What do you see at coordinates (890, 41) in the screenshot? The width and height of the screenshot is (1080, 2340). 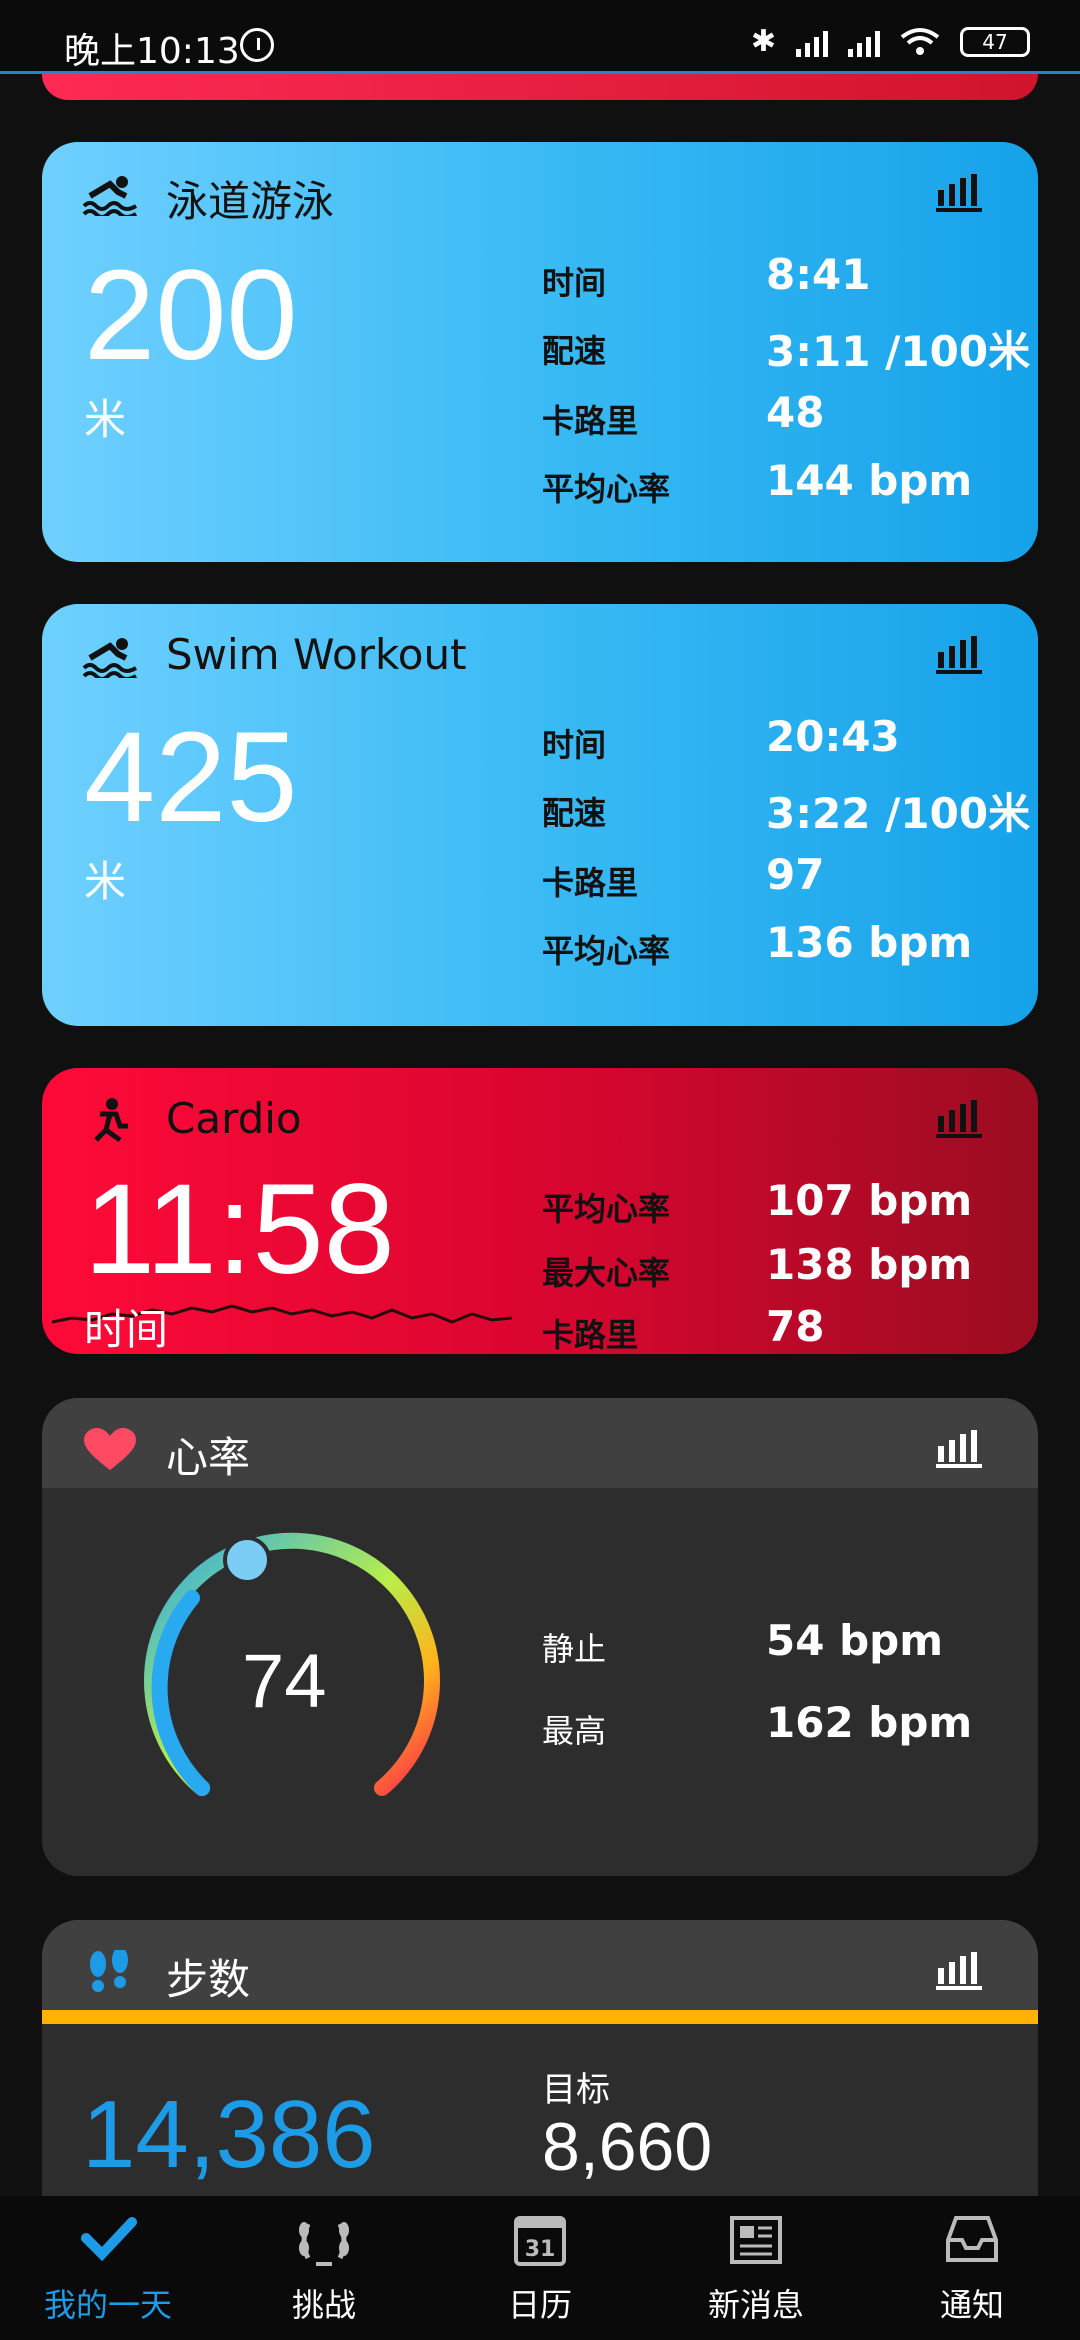 I see `status-icons: ✱ 47` at bounding box center [890, 41].